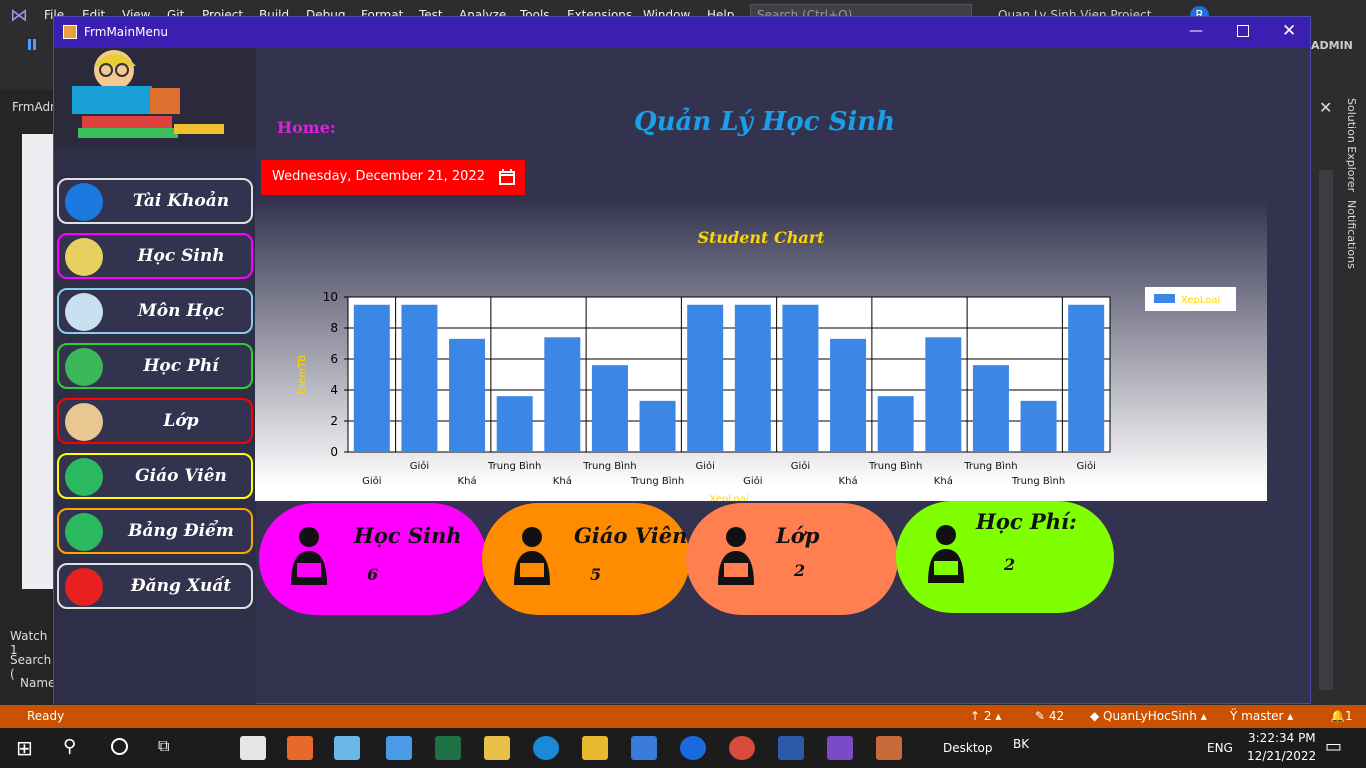 The width and height of the screenshot is (1366, 768). What do you see at coordinates (347, 748) in the screenshot?
I see `notes-icon` at bounding box center [347, 748].